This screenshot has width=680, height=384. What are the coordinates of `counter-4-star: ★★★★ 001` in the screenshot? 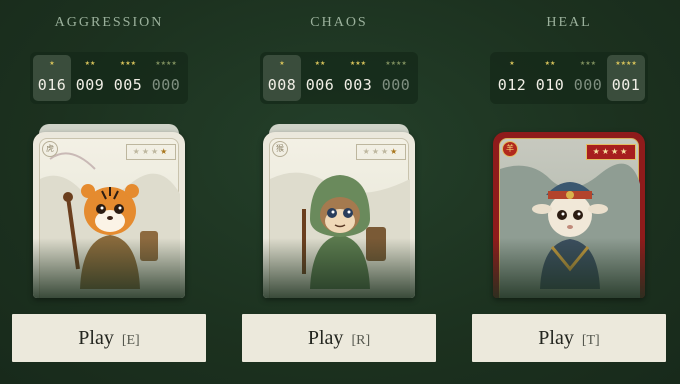 It's located at (626, 78).